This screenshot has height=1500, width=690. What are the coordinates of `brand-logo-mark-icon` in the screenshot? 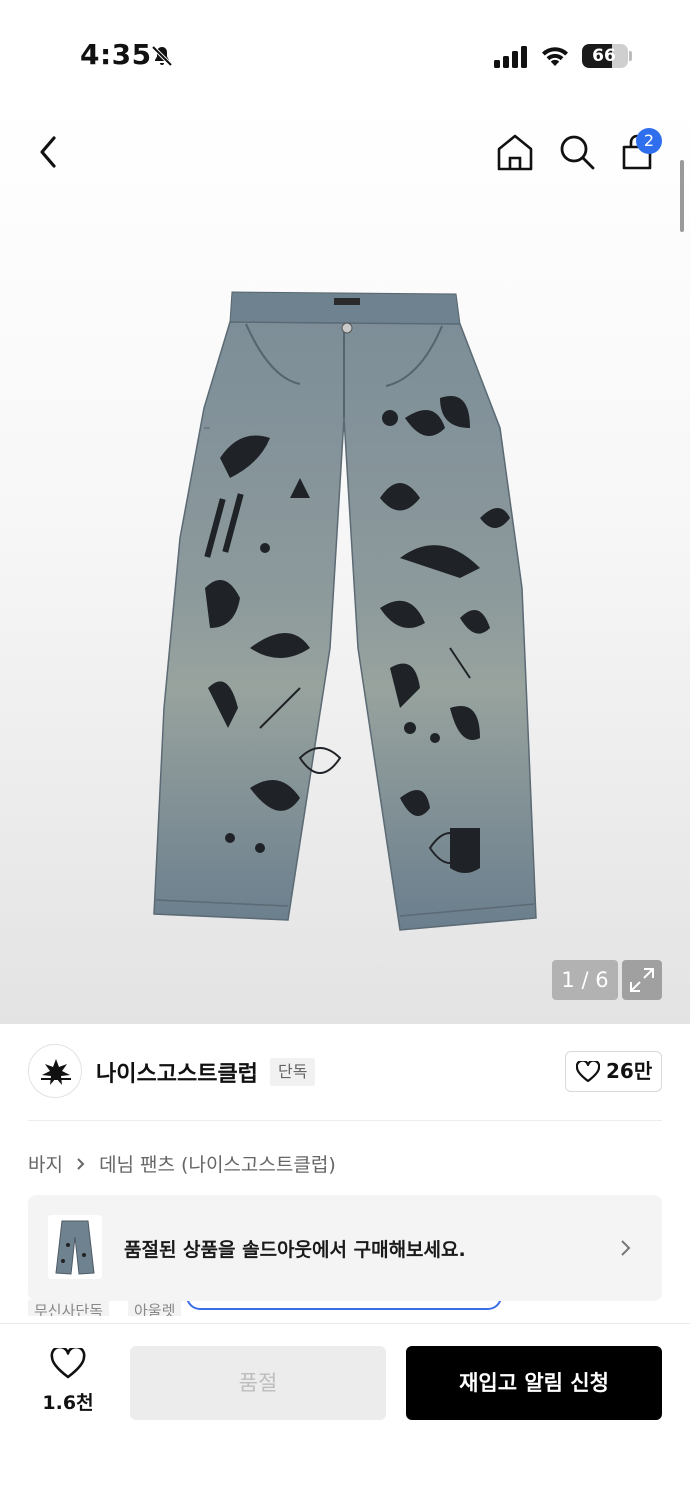 It's located at (56, 1072).